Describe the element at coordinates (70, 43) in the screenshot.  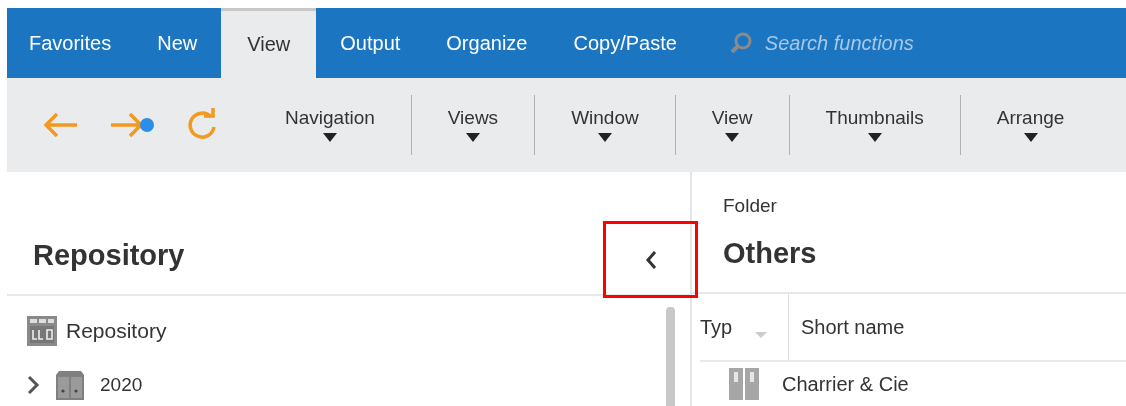
I see `ribbon-tab: Favorites` at that location.